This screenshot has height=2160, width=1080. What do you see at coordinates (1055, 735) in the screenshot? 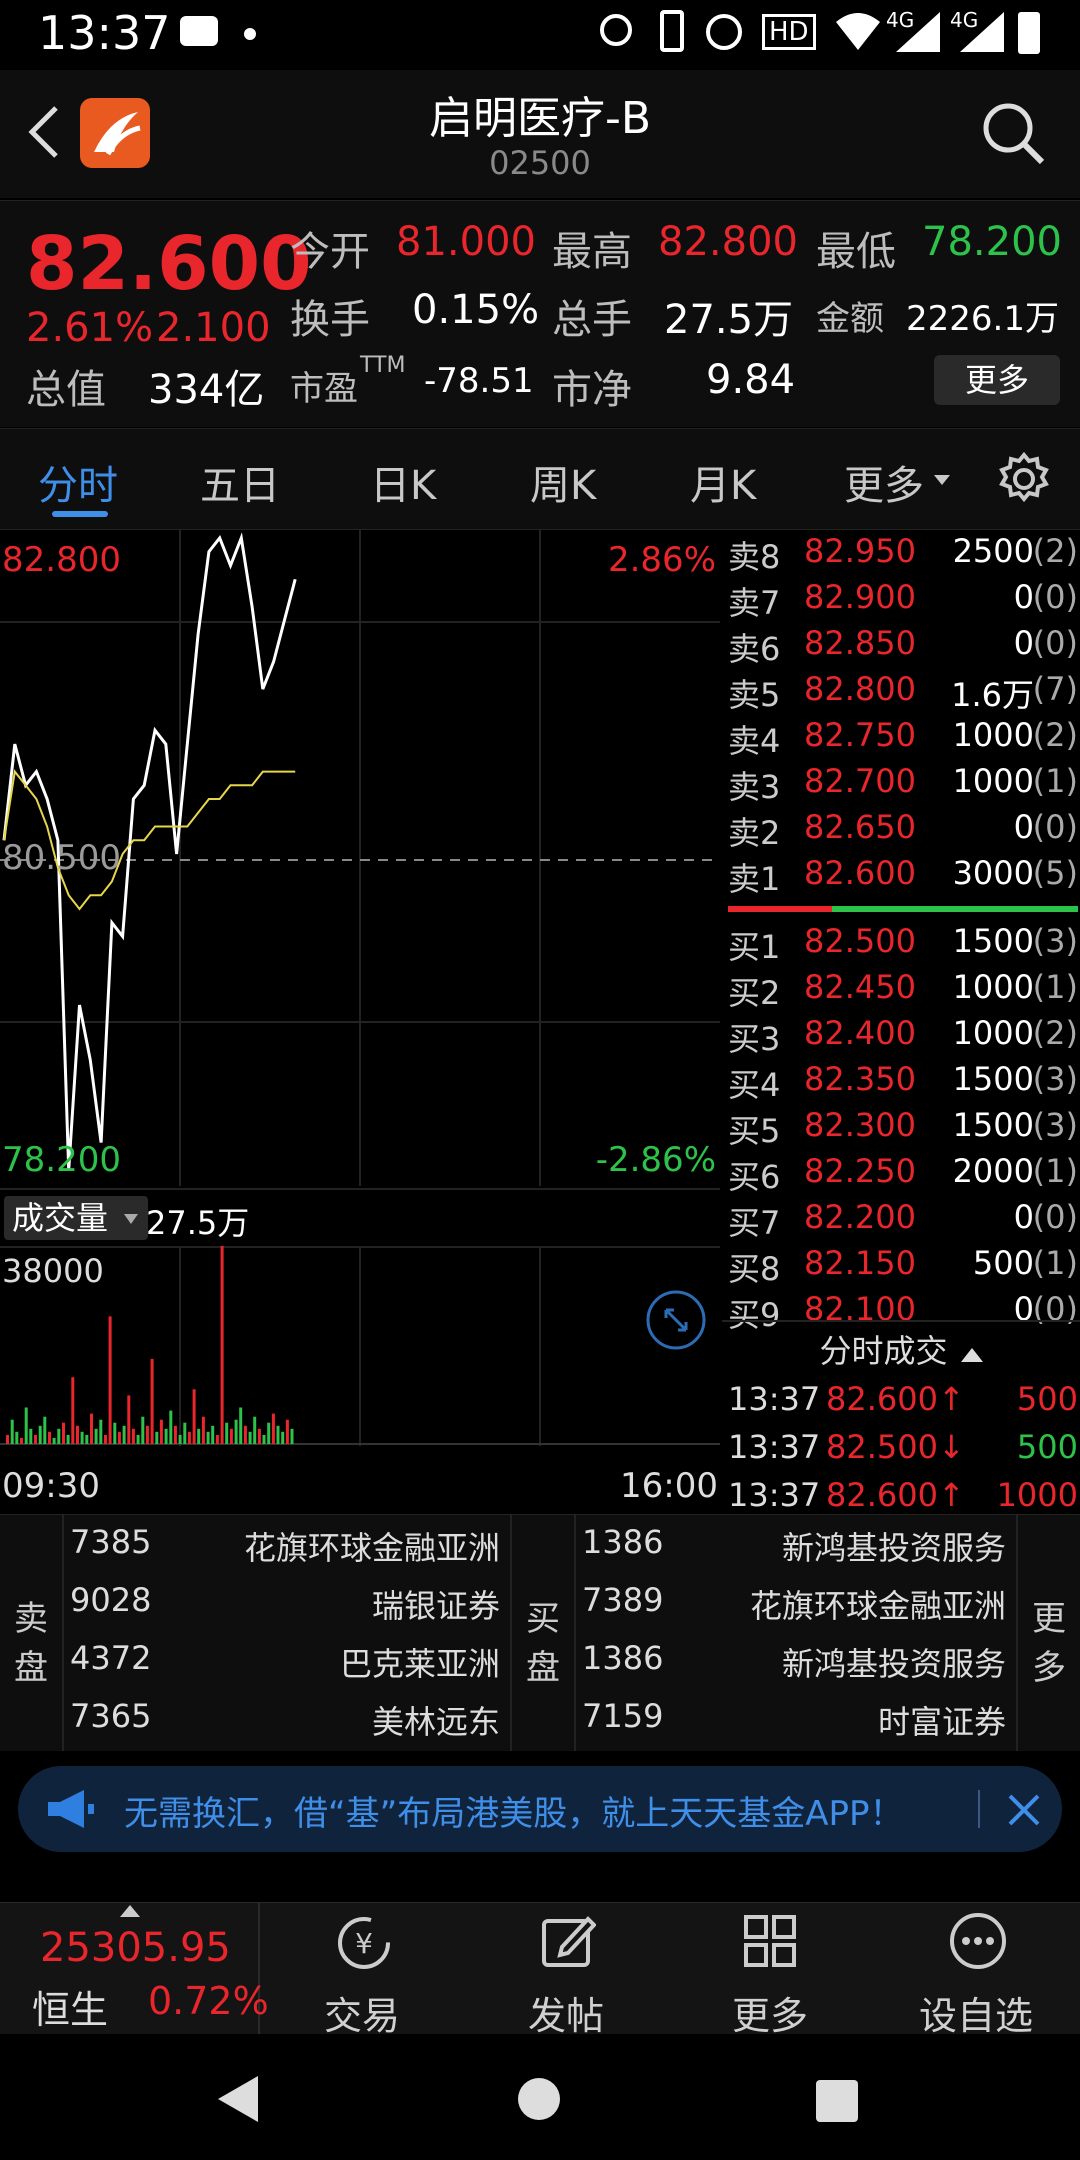
I see `ask-count: (2)` at bounding box center [1055, 735].